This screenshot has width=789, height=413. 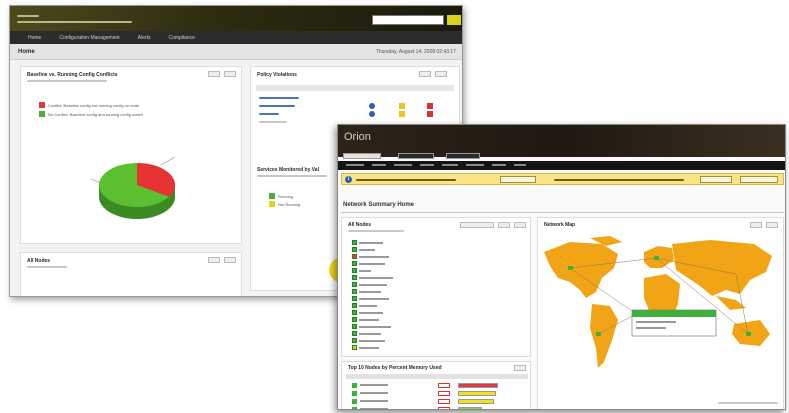 I want to click on all-nodes-panel: All Nodes, so click(x=131, y=274).